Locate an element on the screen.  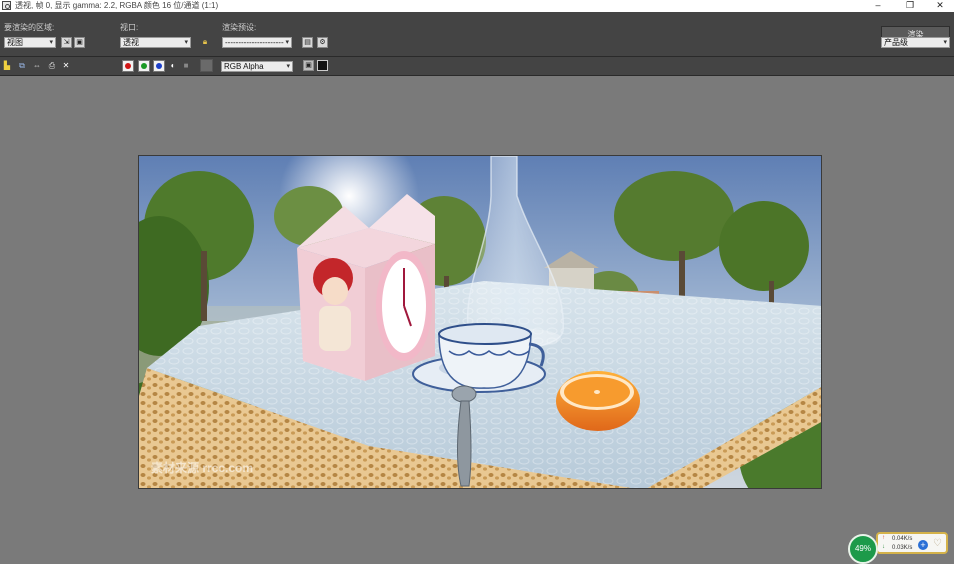
area-select: 视图 ▾ is located at coordinates (30, 42).